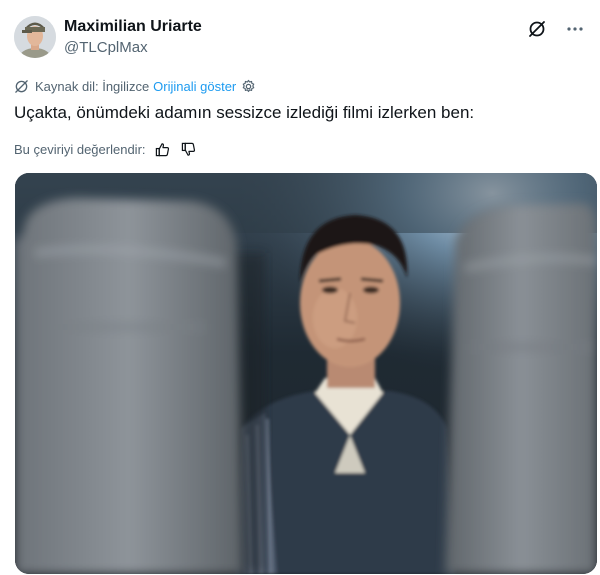  What do you see at coordinates (189, 149) in the screenshot?
I see `thumbs-down-icon` at bounding box center [189, 149].